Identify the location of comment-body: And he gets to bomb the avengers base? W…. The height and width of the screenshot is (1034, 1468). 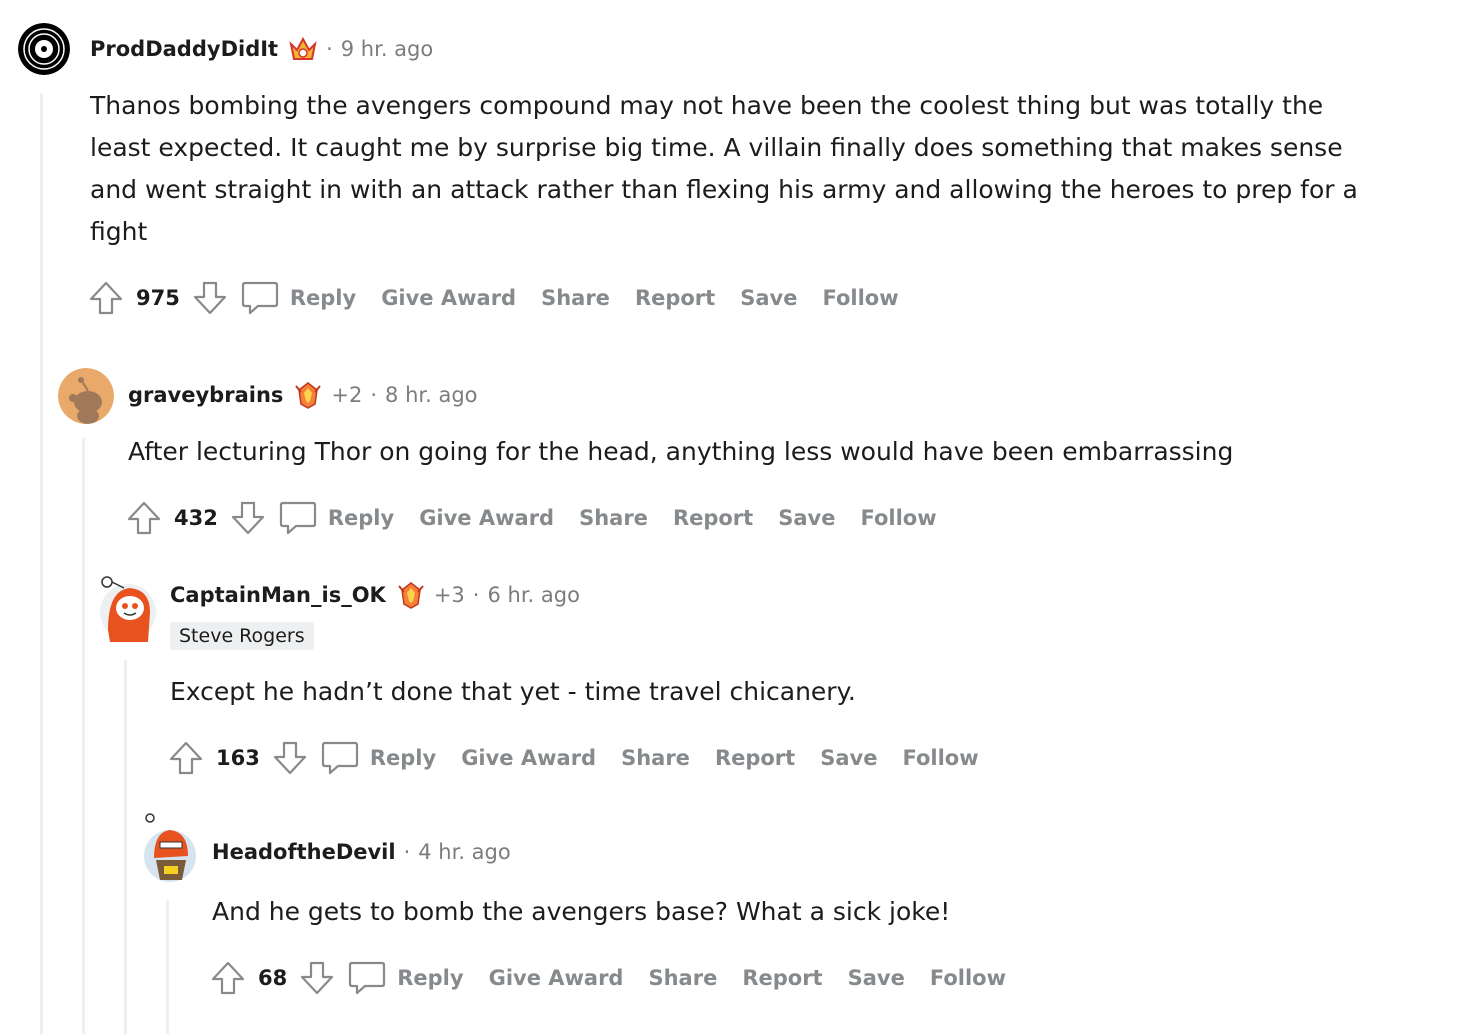
(581, 911).